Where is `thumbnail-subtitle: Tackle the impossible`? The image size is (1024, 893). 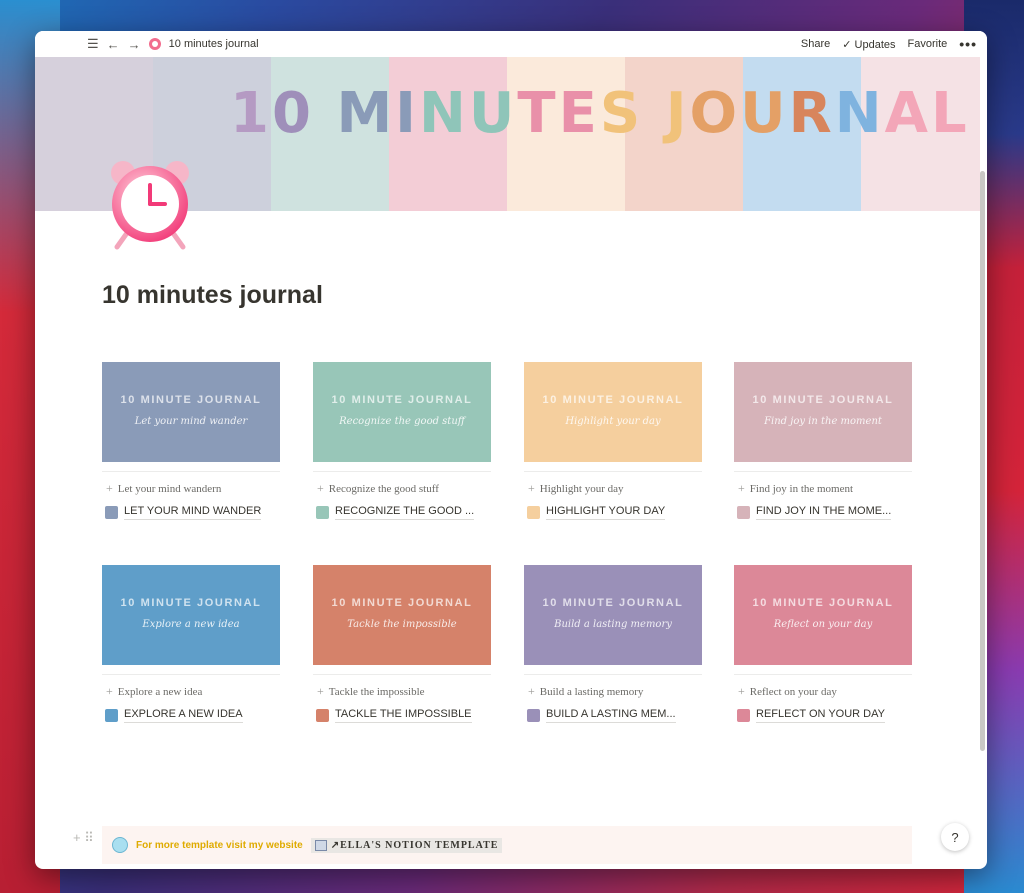 thumbnail-subtitle: Tackle the impossible is located at coordinates (402, 624).